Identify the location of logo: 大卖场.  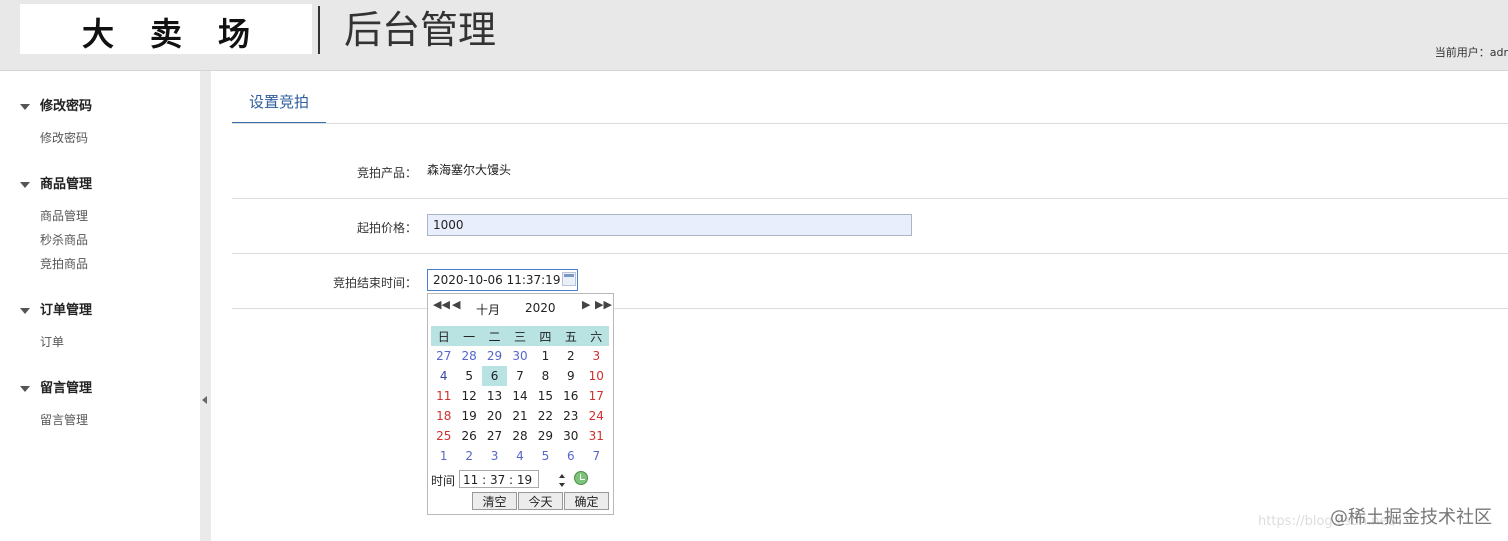
(166, 29).